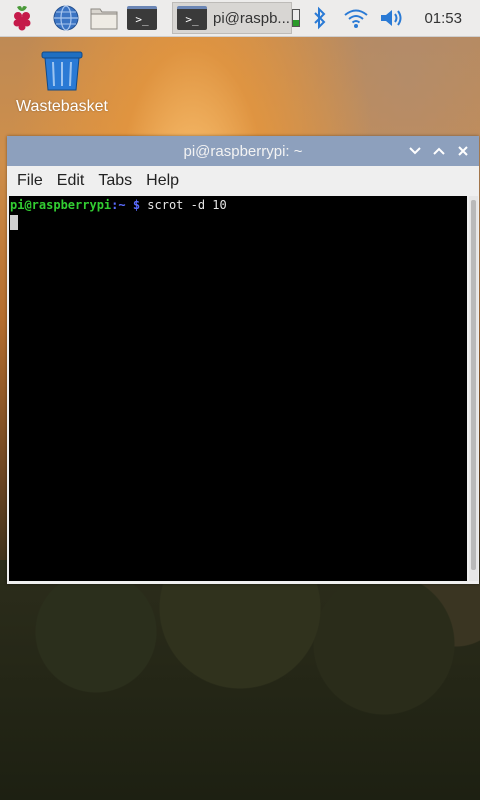 The width and height of the screenshot is (480, 800). What do you see at coordinates (66, 18) in the screenshot?
I see `web-browser-icon` at bounding box center [66, 18].